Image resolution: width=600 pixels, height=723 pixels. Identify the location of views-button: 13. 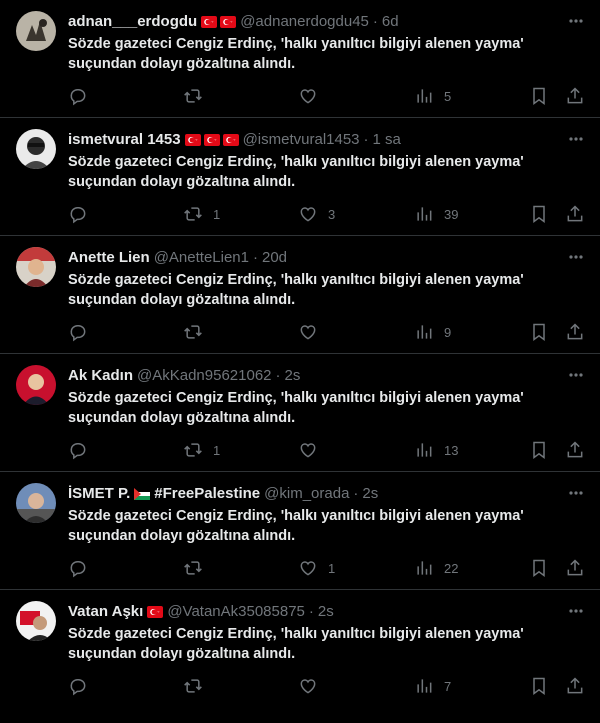
(436, 450).